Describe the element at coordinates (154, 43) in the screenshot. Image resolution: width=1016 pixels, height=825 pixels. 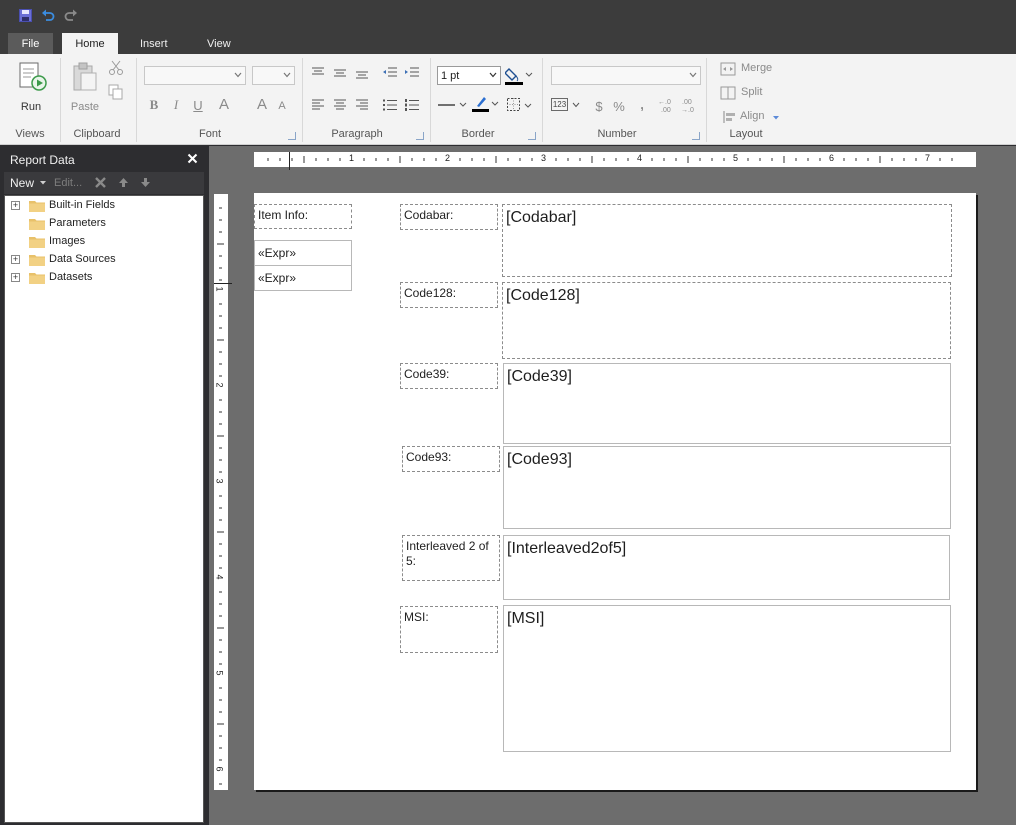
I see `tab-insert: Insert` at that location.